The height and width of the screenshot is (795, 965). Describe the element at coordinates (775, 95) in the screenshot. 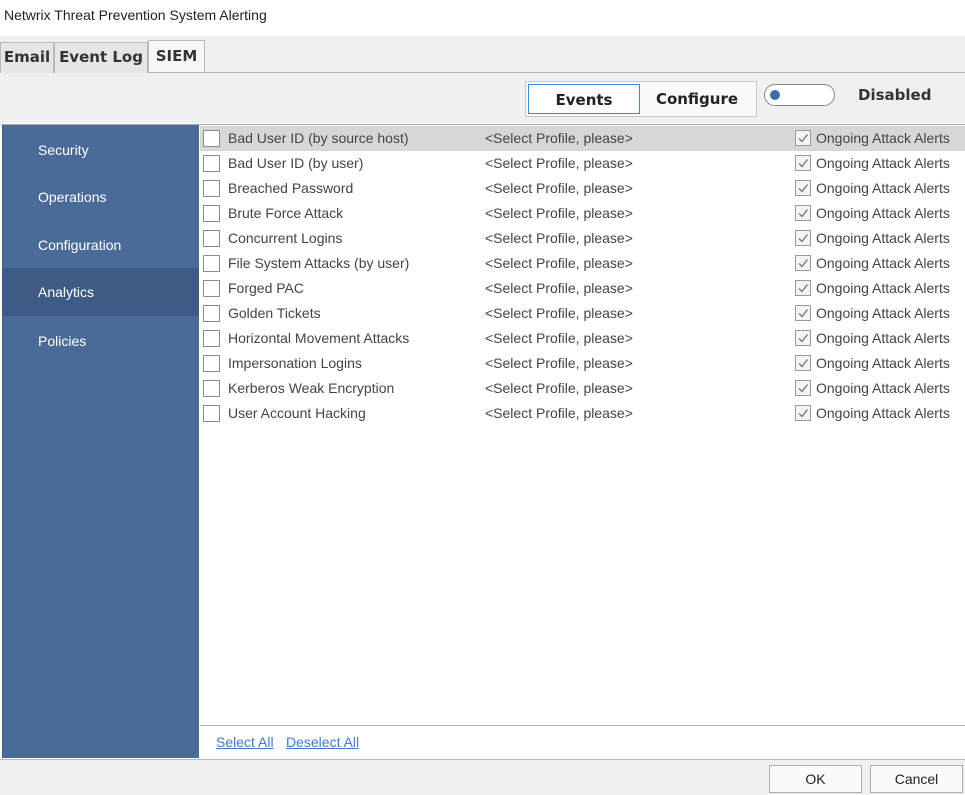

I see `toggle-knob` at that location.